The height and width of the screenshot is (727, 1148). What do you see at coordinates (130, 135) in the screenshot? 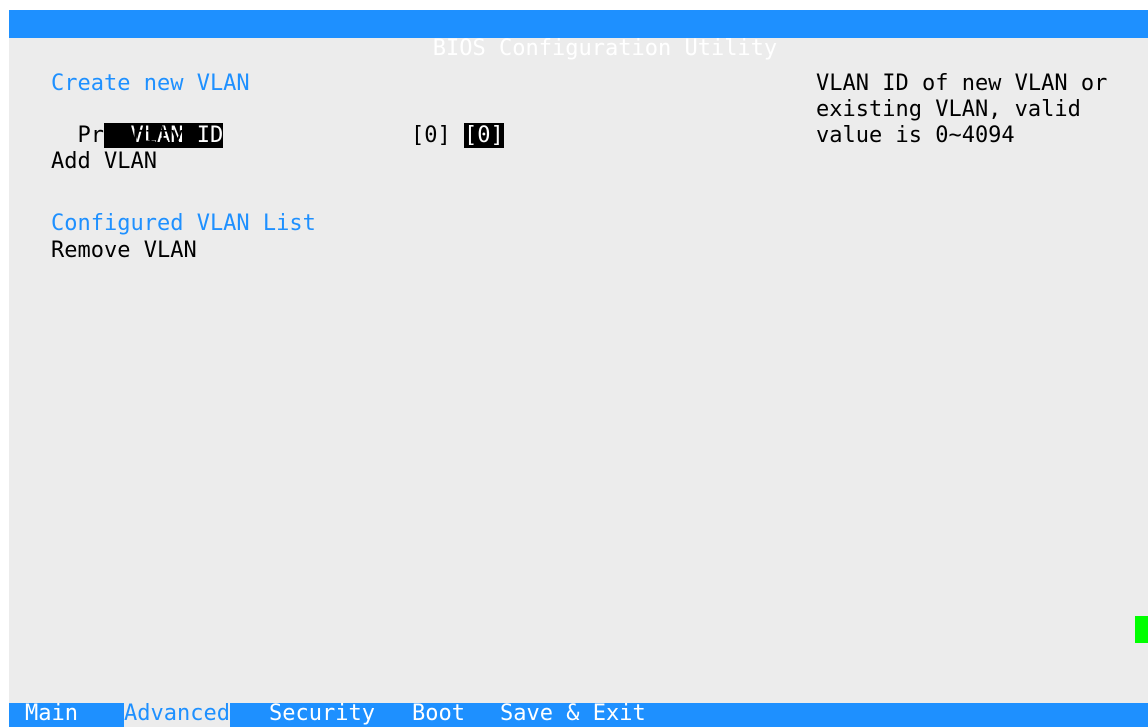
I see `priority-label: Priority` at bounding box center [130, 135].